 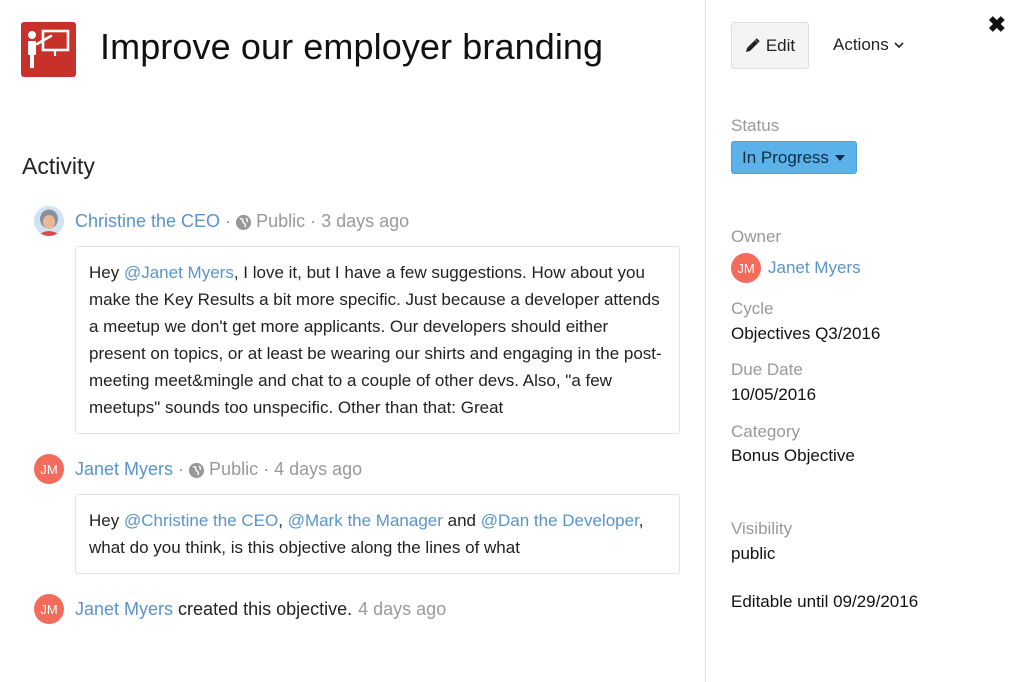 I want to click on visibility-label: Visibility, so click(x=762, y=528).